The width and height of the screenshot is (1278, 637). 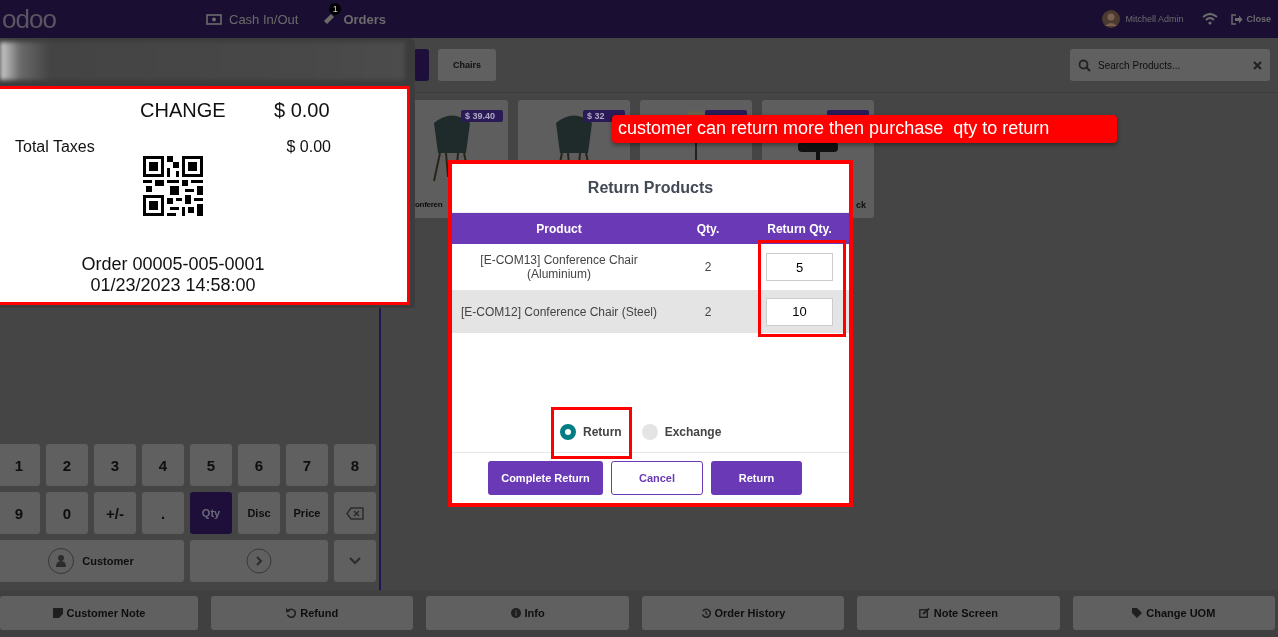 I want to click on order-number: Order 00005-005-0001, so click(x=173, y=264).